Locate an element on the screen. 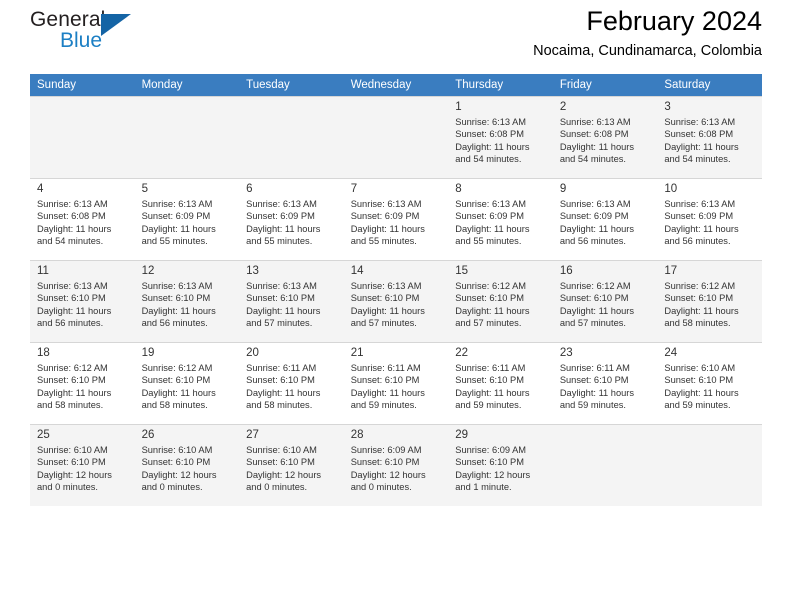 Image resolution: width=792 pixels, height=612 pixels. day-number: 17 is located at coordinates (671, 271).